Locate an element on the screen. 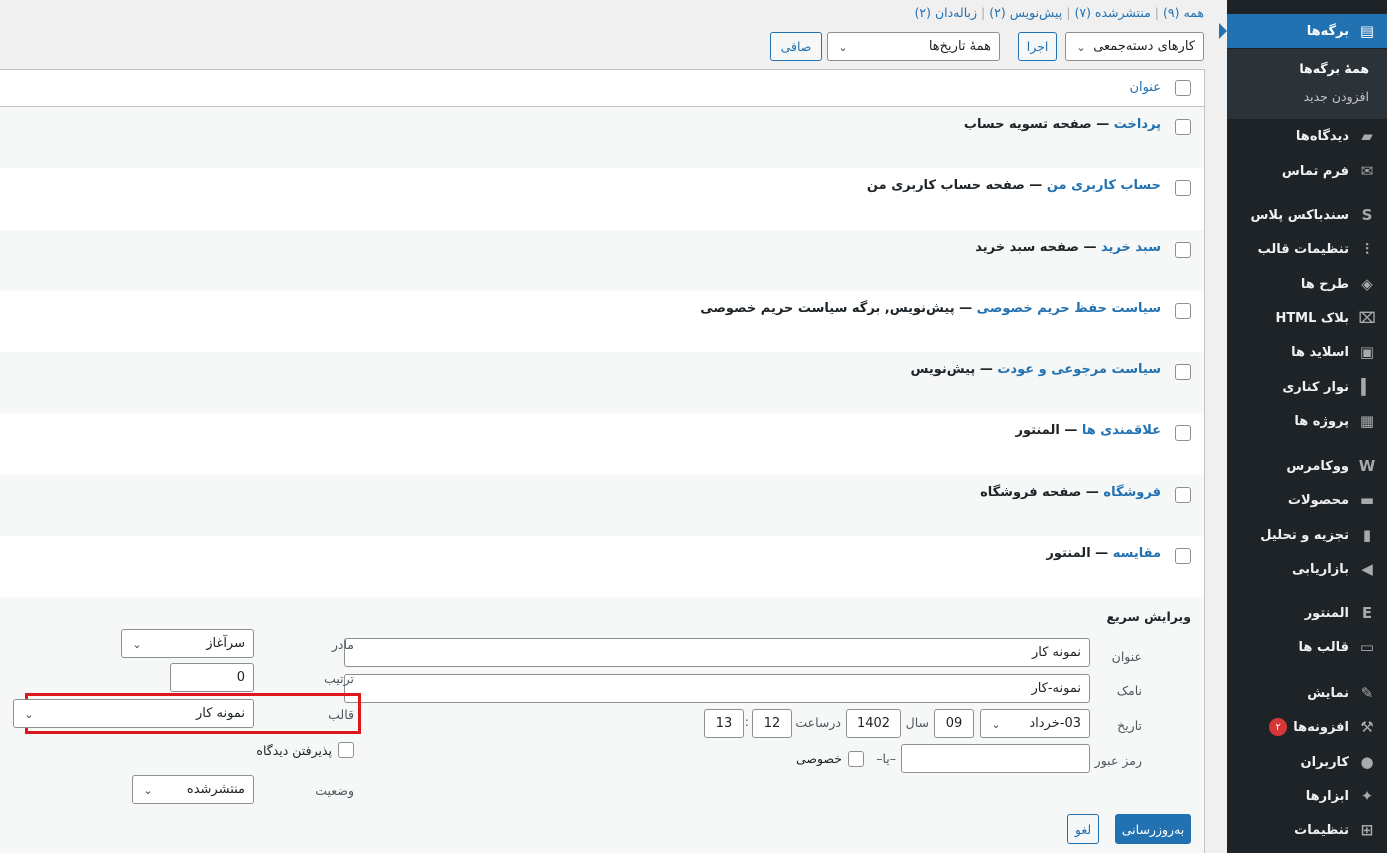 This screenshot has width=1387, height=853. table-row: پرداخت — صفحه تسویه حساب is located at coordinates (602, 138).